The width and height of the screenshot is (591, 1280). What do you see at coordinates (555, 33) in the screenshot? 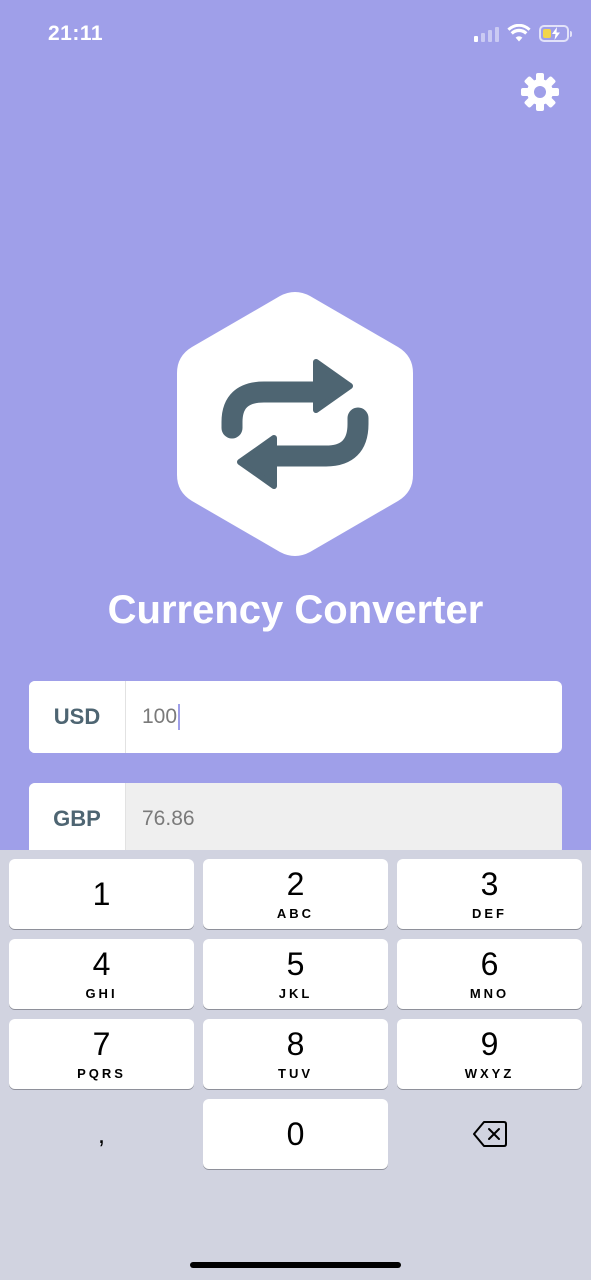
I see `battery-charging-icon` at bounding box center [555, 33].